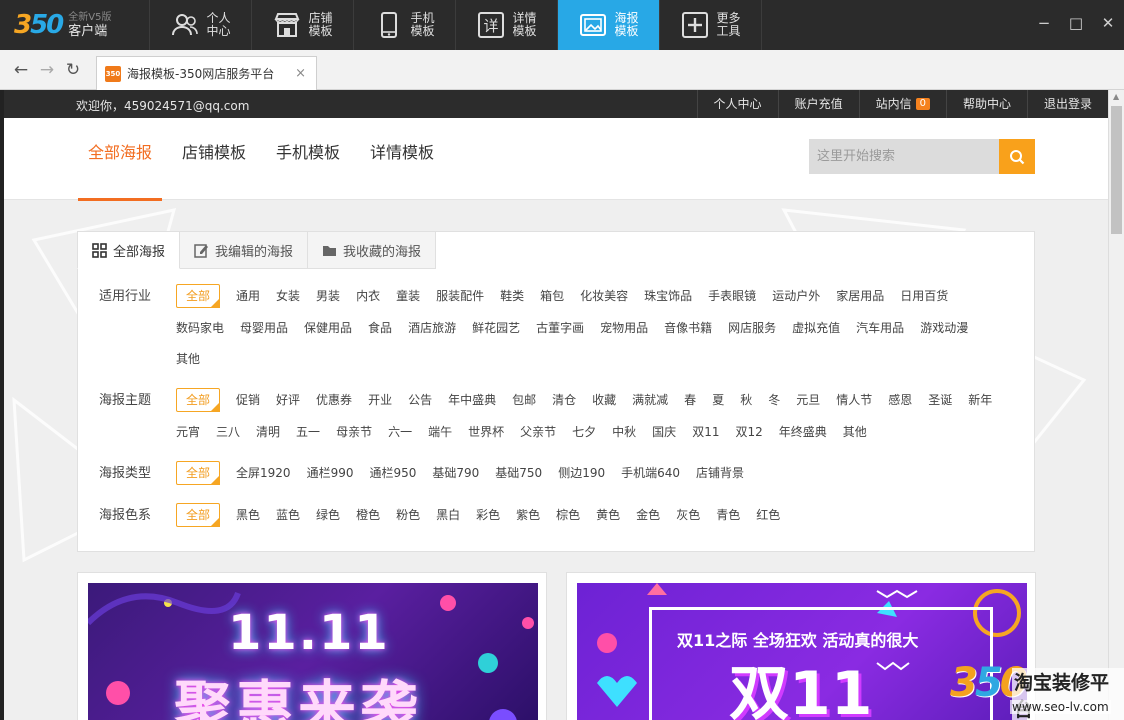  What do you see at coordinates (408, 515) in the screenshot?
I see `filter-option: 粉色` at bounding box center [408, 515].